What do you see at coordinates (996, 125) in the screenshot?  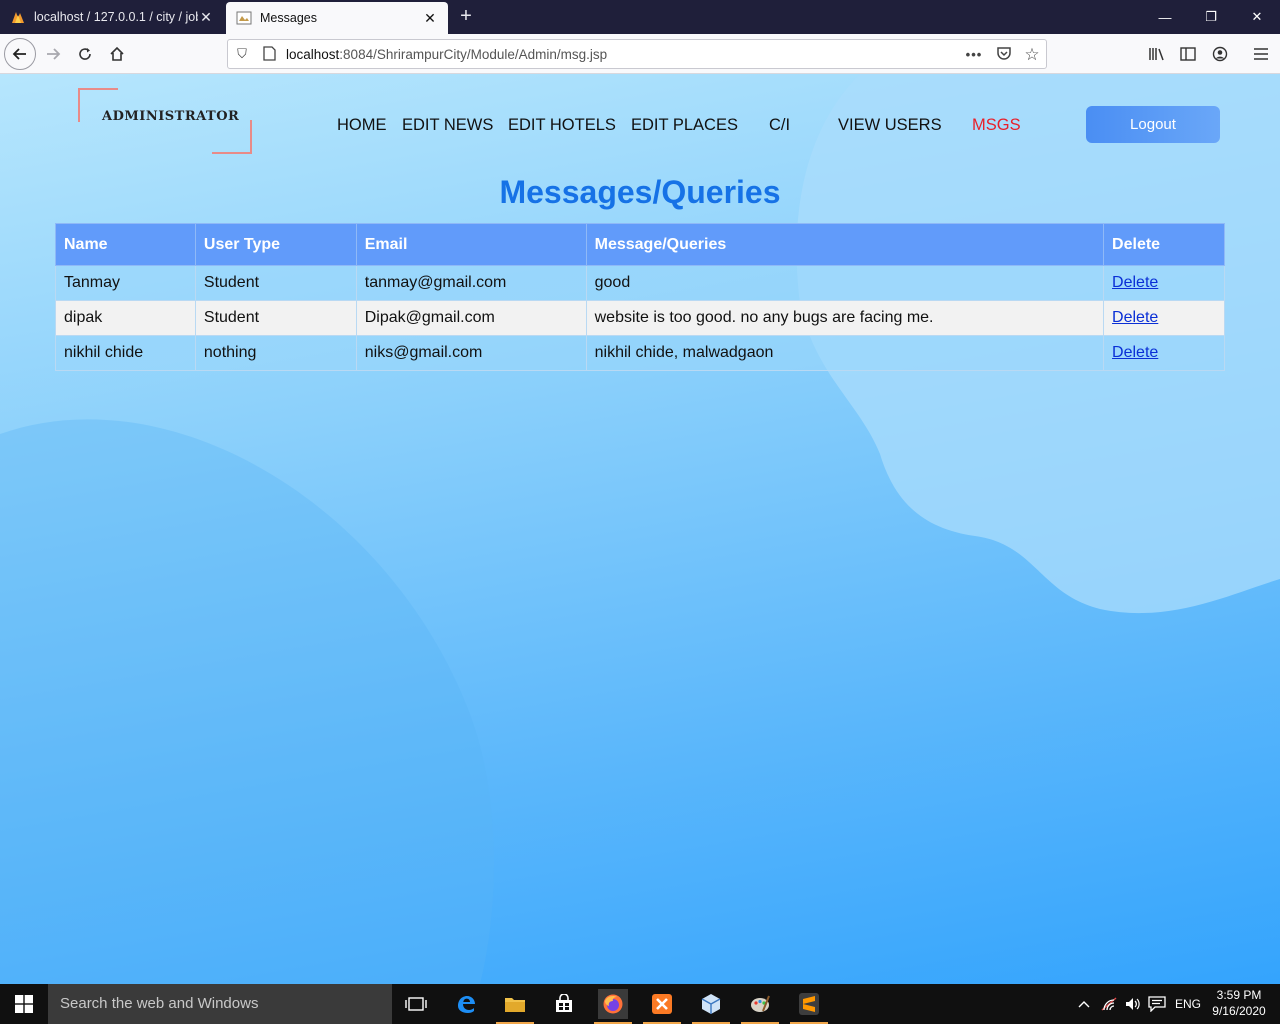 I see `nav-msgs: MSGS` at bounding box center [996, 125].